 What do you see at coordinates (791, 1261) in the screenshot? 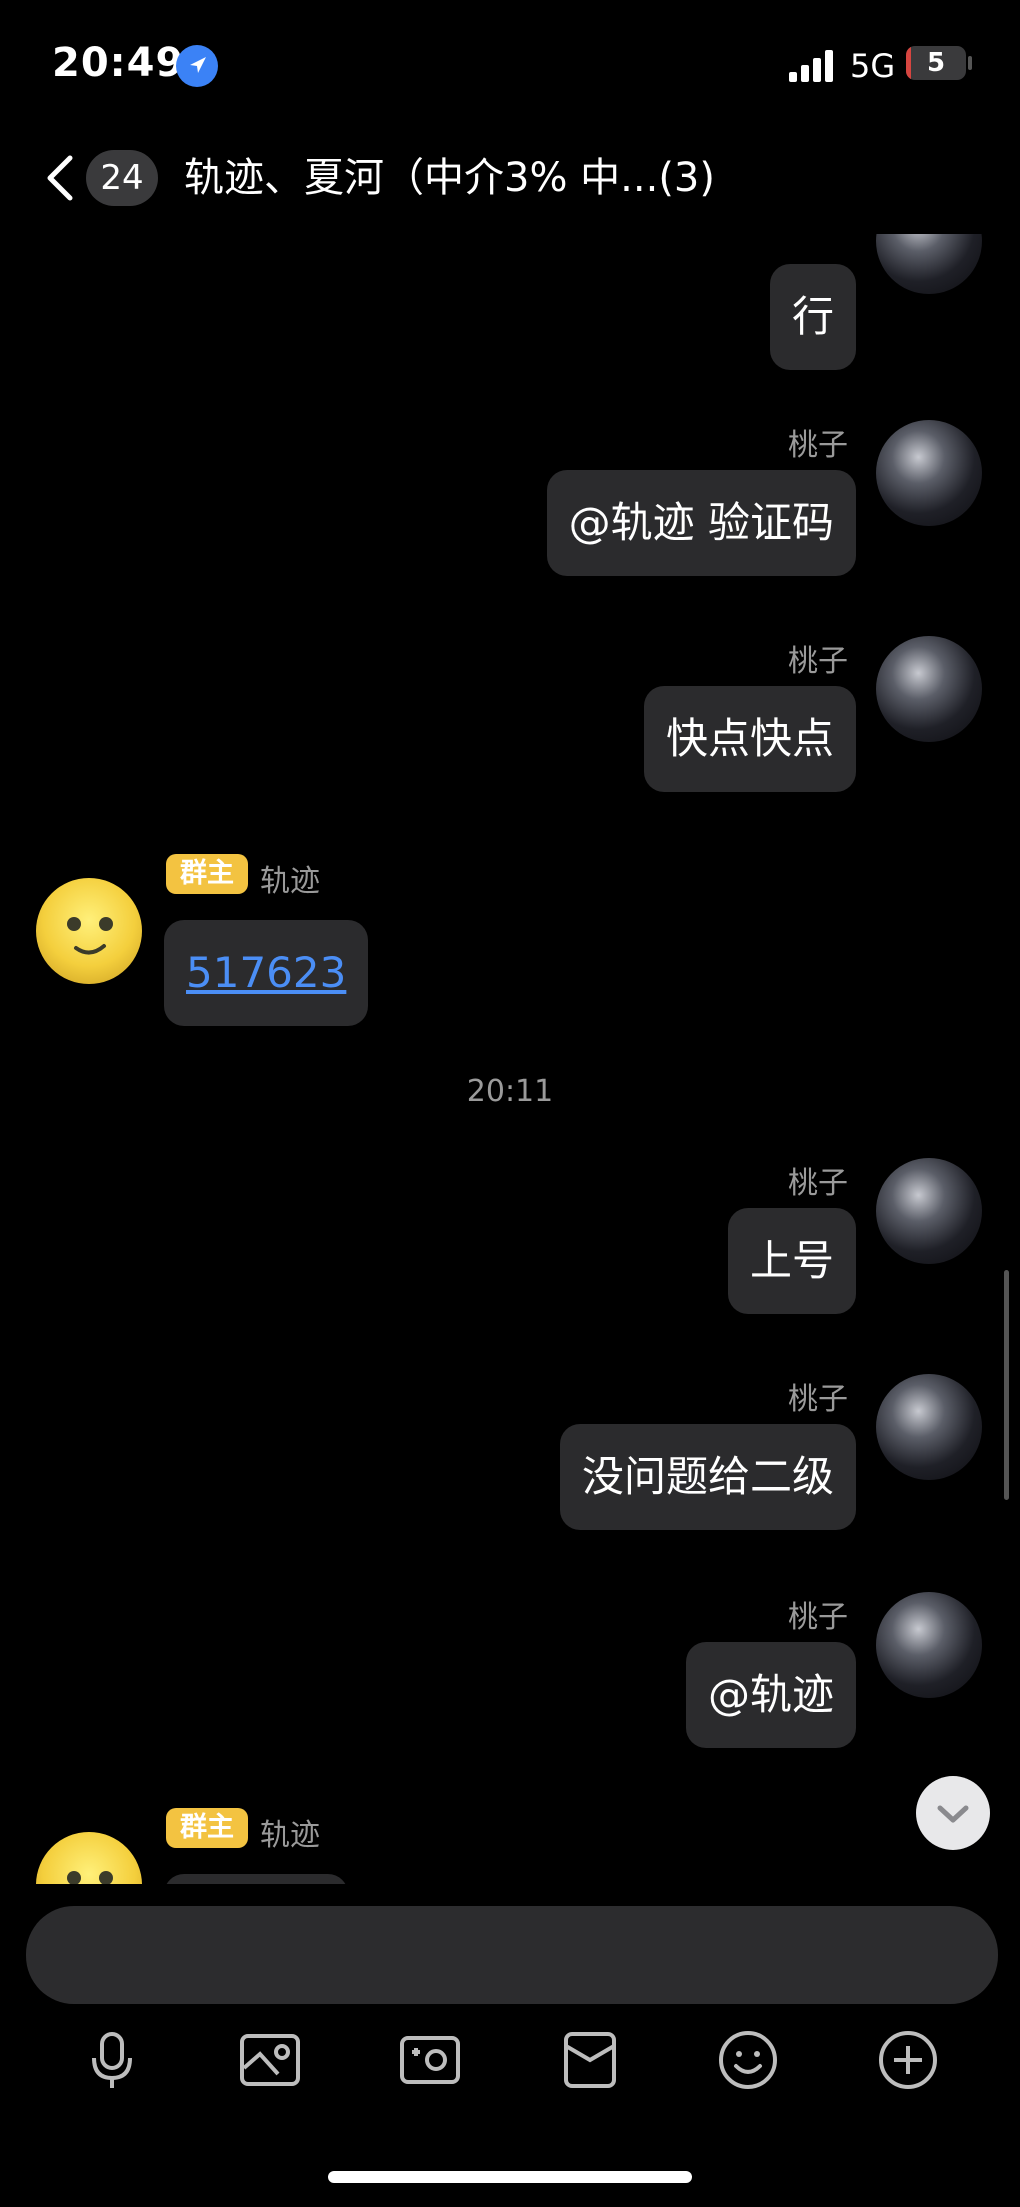
I see `message-bubble: 上号` at bounding box center [791, 1261].